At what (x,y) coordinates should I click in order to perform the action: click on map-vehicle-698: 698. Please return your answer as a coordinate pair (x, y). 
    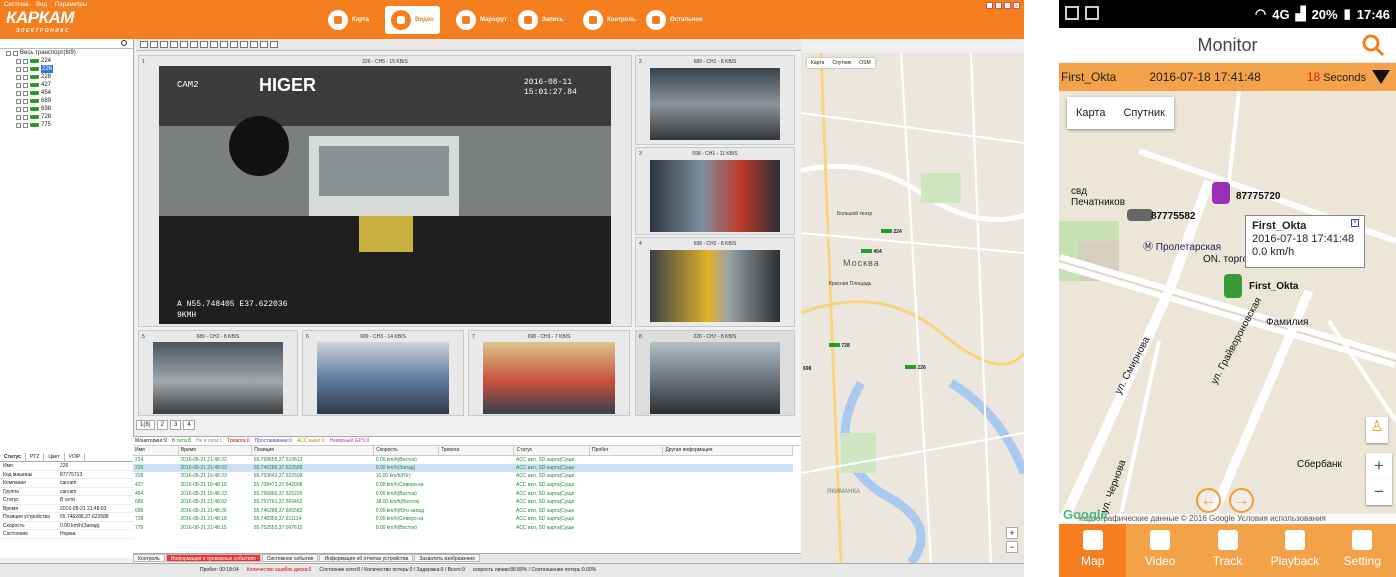
    Looking at the image, I should click on (807, 369).